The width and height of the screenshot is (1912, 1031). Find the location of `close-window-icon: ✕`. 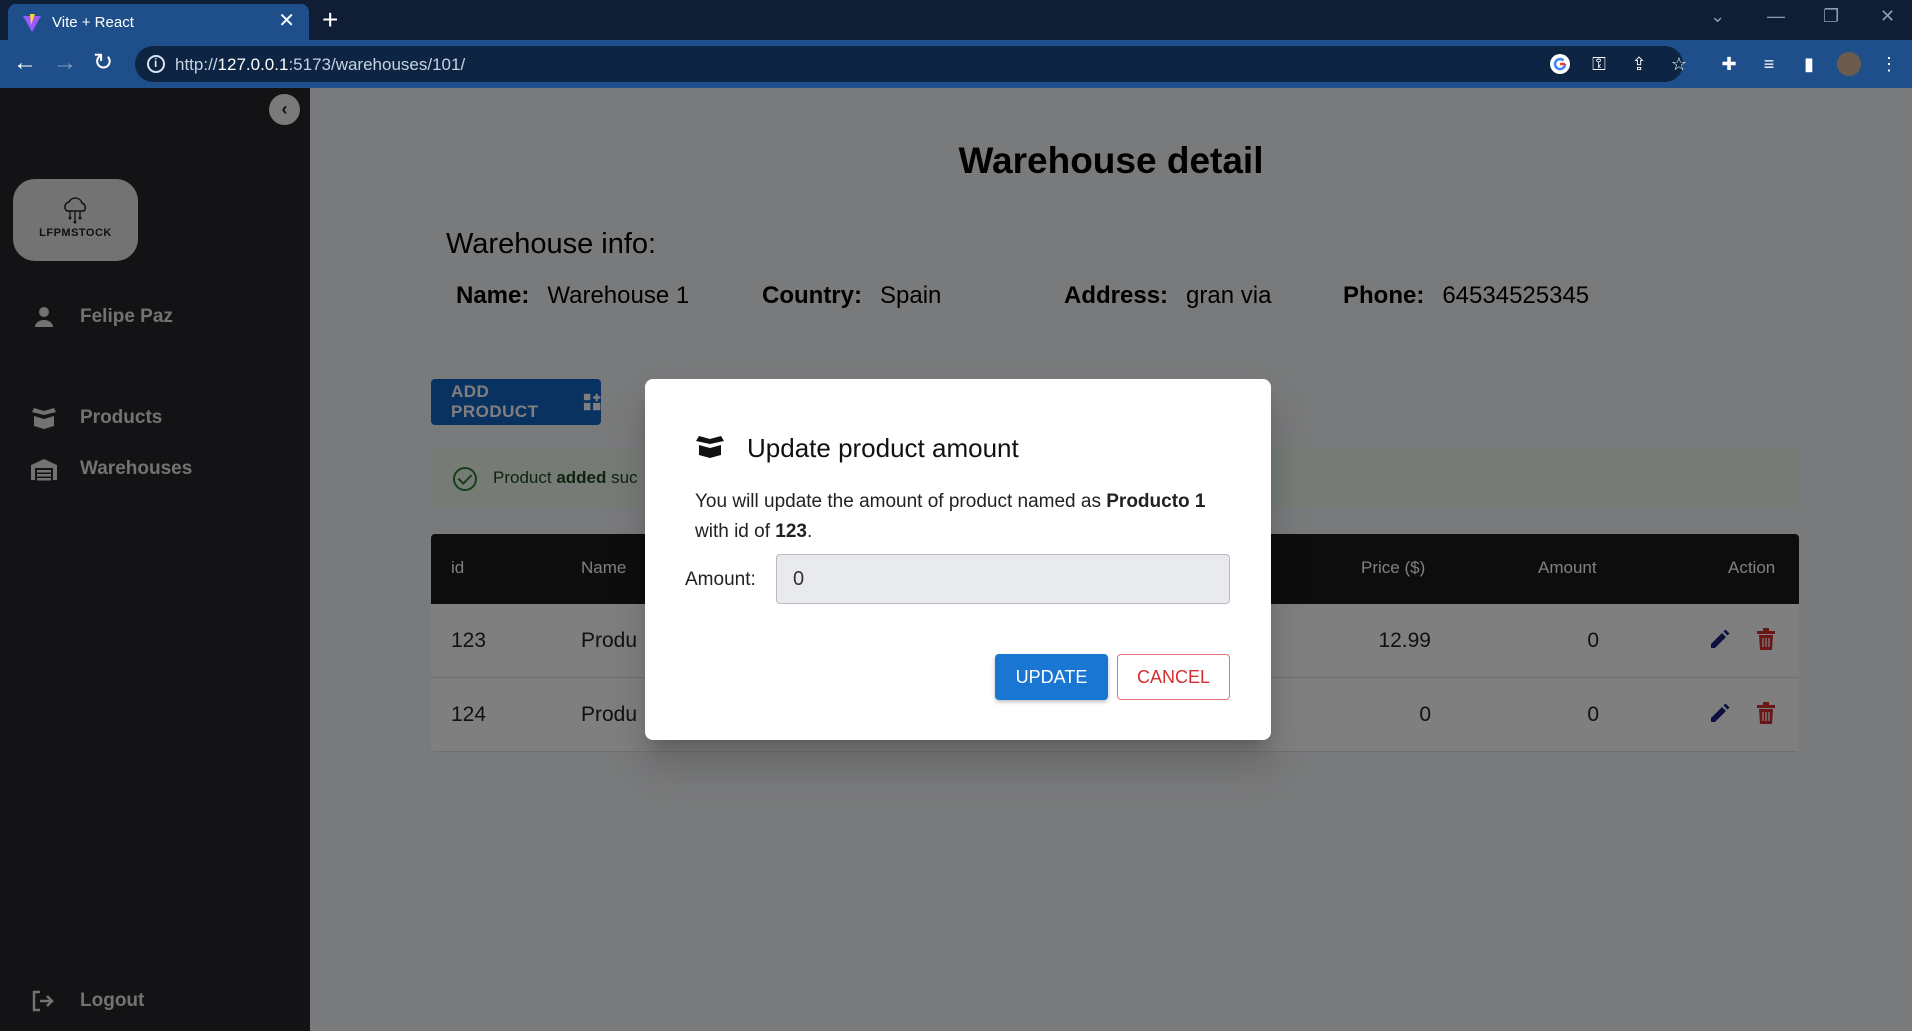

close-window-icon: ✕ is located at coordinates (1887, 16).